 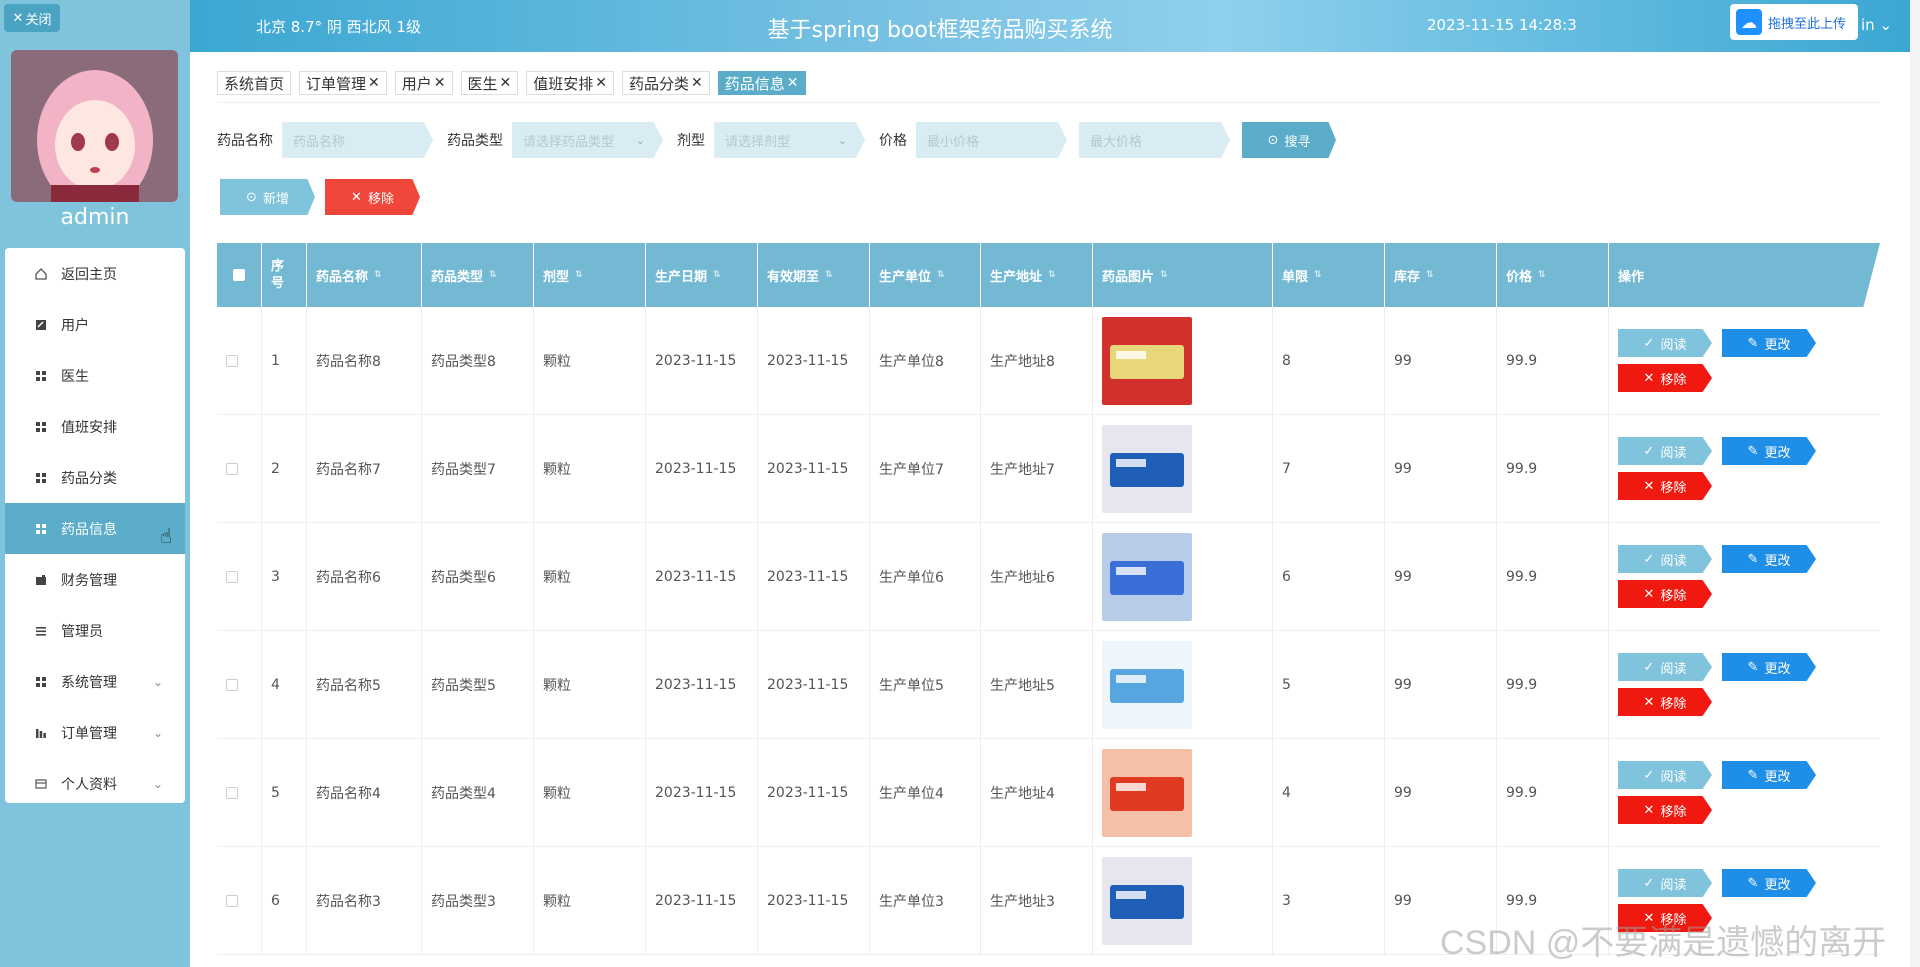 I want to click on sidebar-item-drug-info: 药品信息, so click(x=95, y=528).